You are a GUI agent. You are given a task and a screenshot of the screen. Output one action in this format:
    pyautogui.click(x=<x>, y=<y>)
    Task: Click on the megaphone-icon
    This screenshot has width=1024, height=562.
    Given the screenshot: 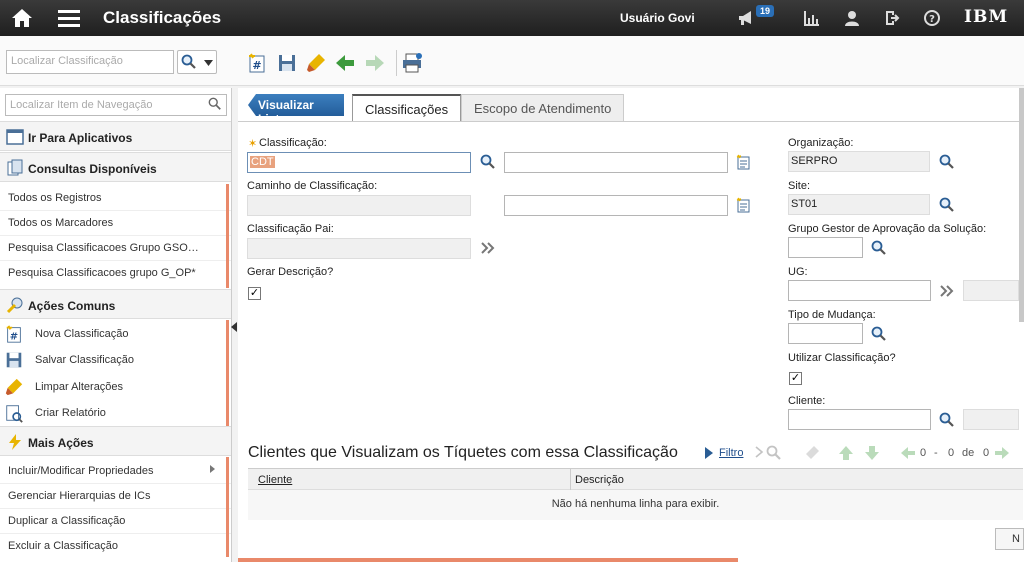 What is the action you would take?
    pyautogui.click(x=746, y=18)
    